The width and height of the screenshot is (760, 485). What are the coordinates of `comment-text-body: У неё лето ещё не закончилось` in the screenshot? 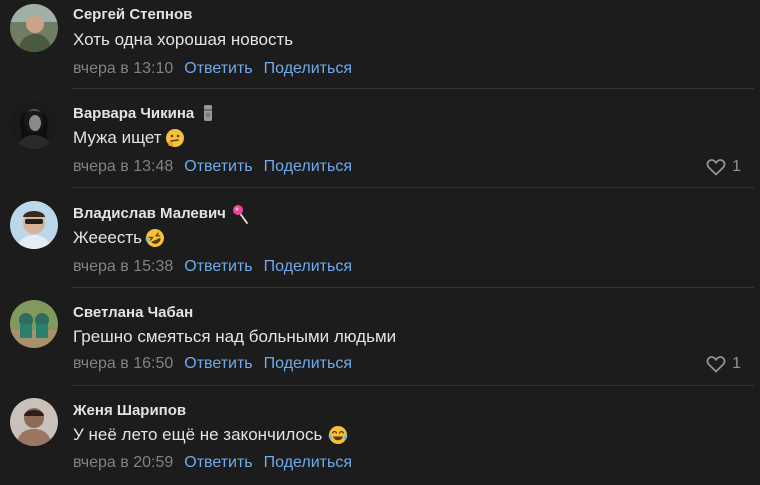 It's located at (198, 434).